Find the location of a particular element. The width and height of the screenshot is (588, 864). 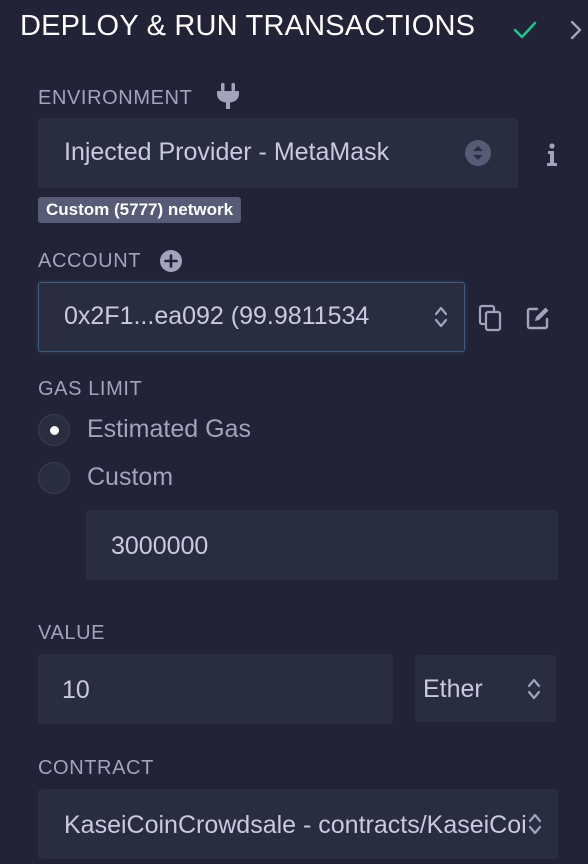

network-badge: Custom (5777) network is located at coordinates (140, 210).